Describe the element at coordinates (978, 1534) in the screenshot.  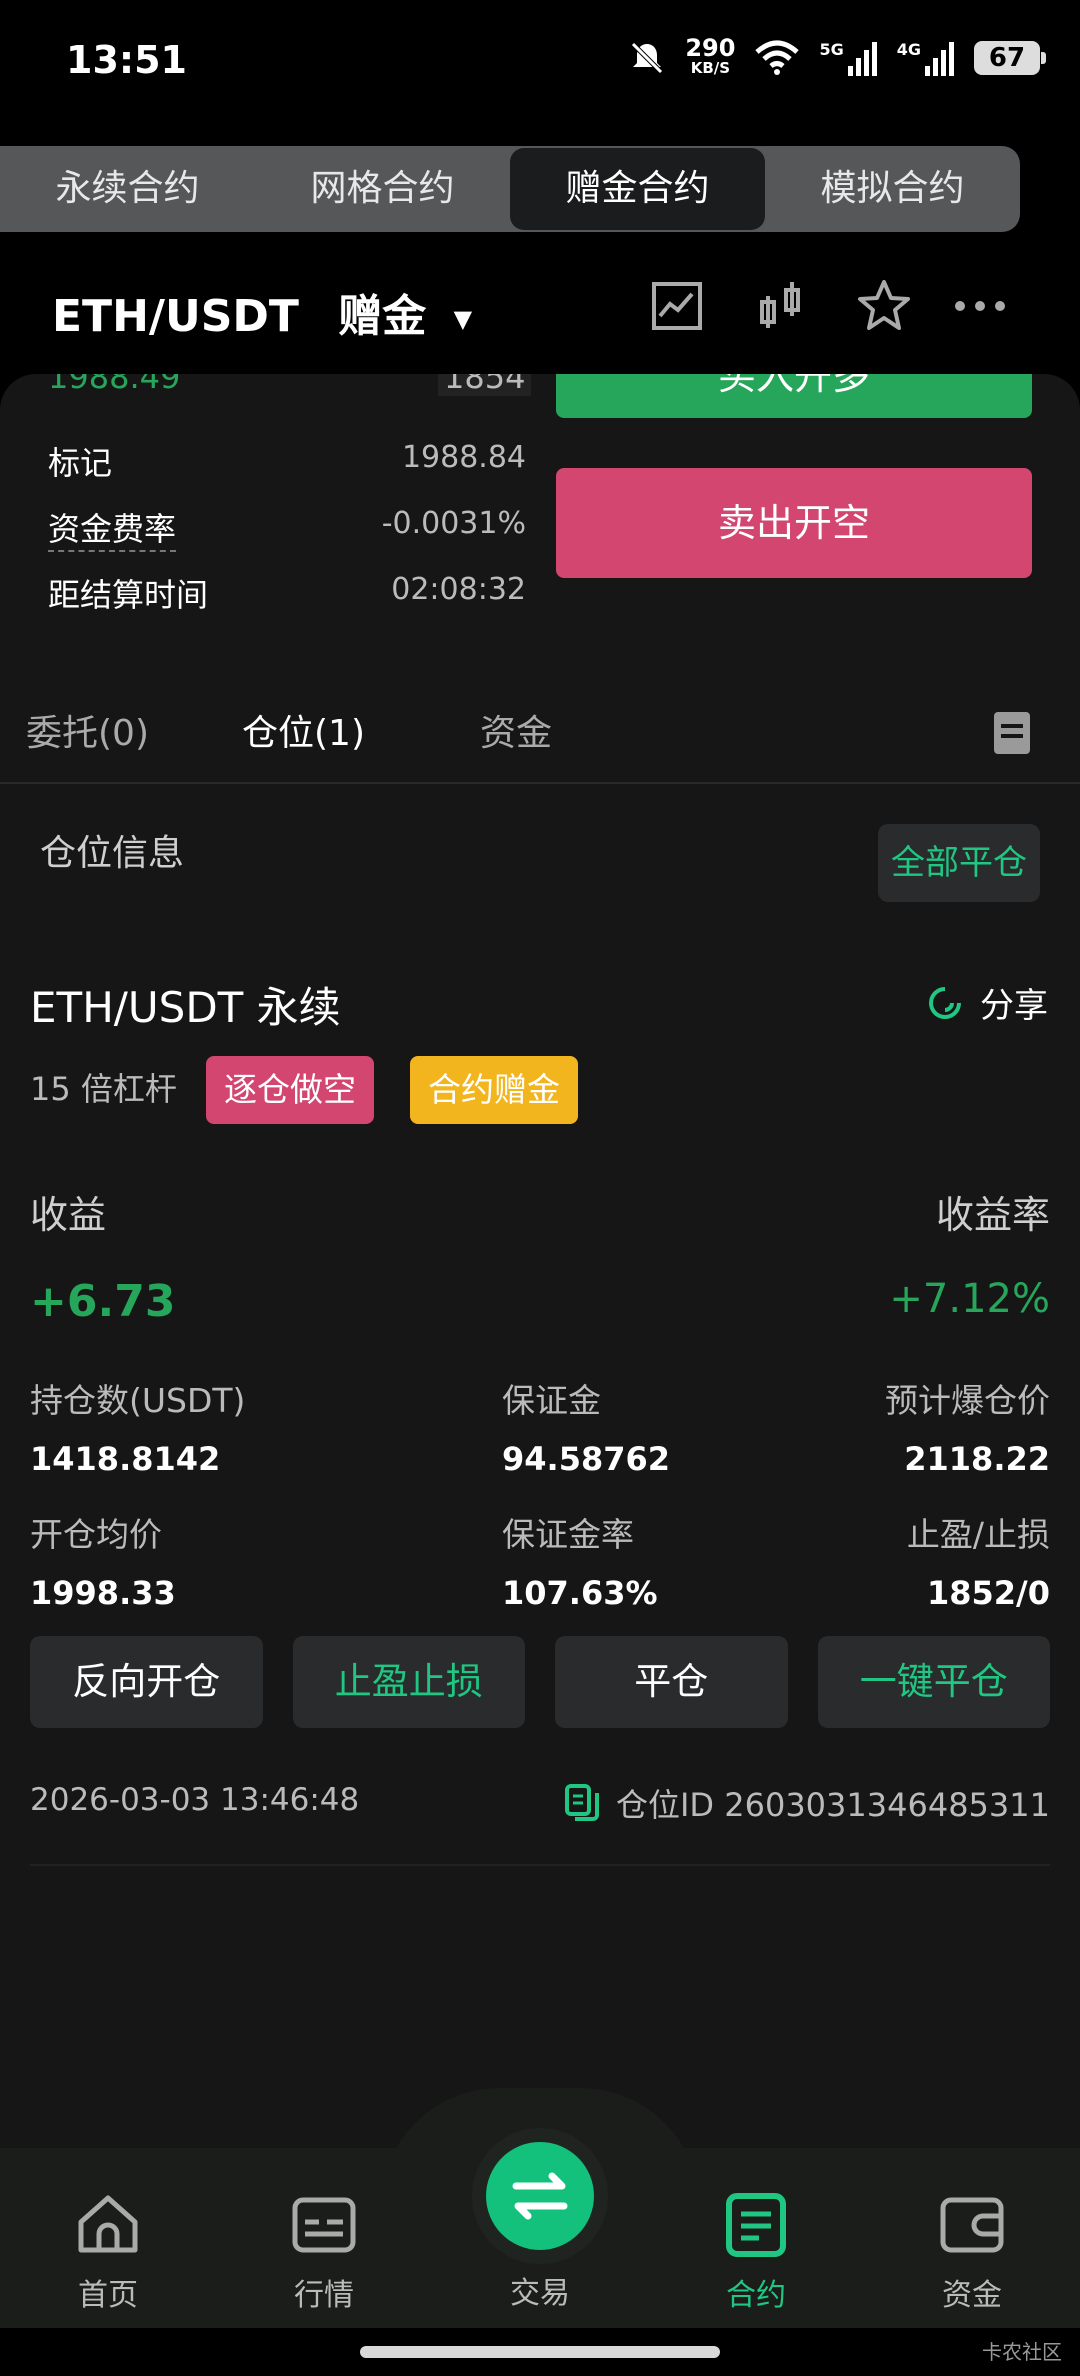
I see `tpsl-label: 止盈/止损` at that location.